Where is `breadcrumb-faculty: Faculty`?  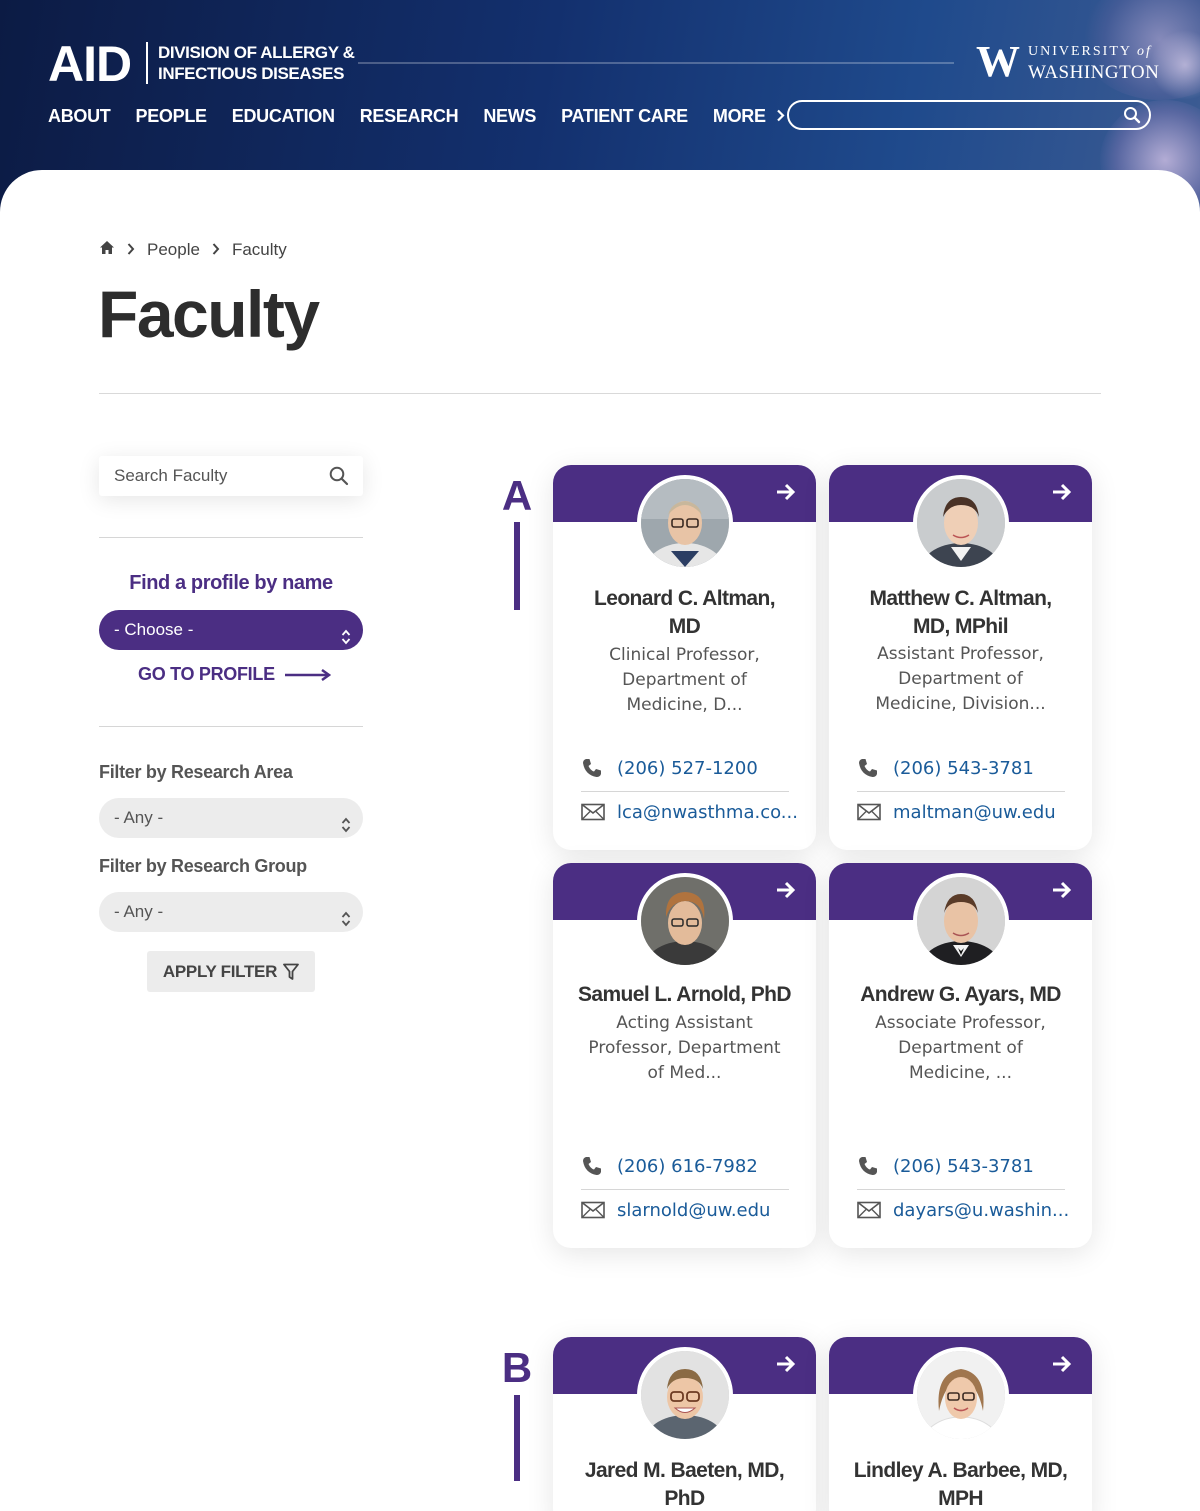
breadcrumb-faculty: Faculty is located at coordinates (259, 249).